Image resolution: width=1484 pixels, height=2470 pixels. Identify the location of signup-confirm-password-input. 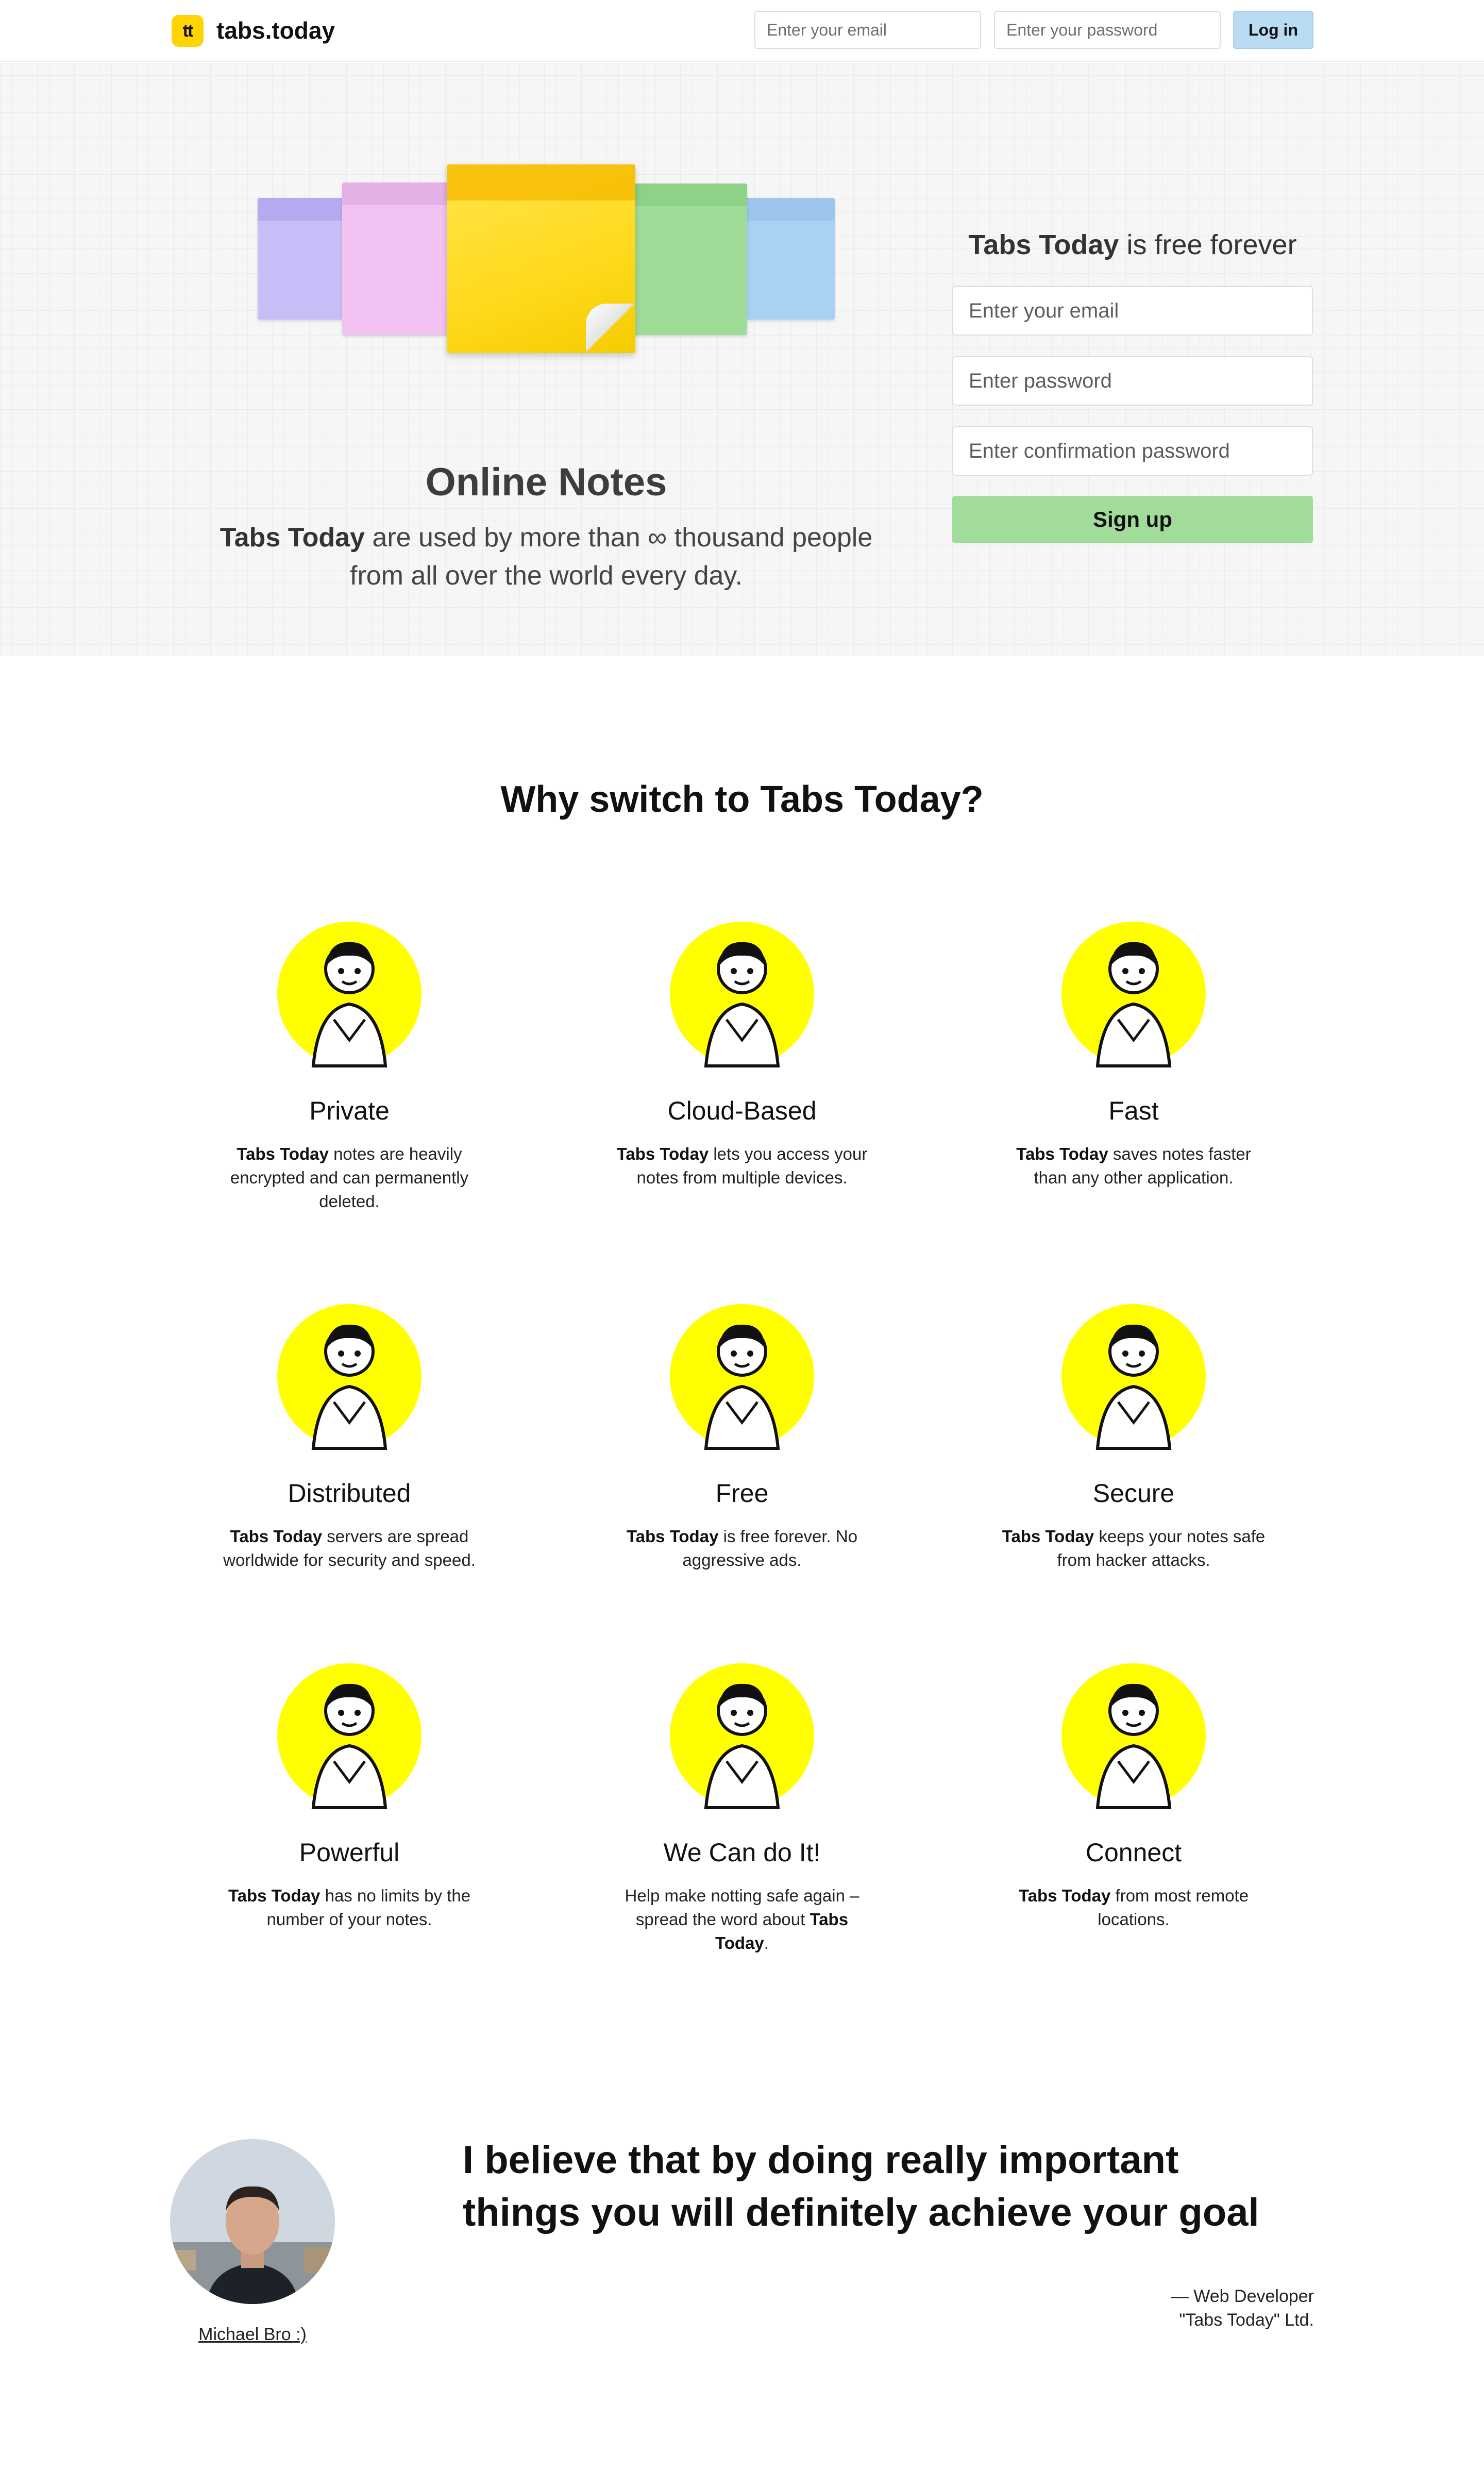
(1132, 451).